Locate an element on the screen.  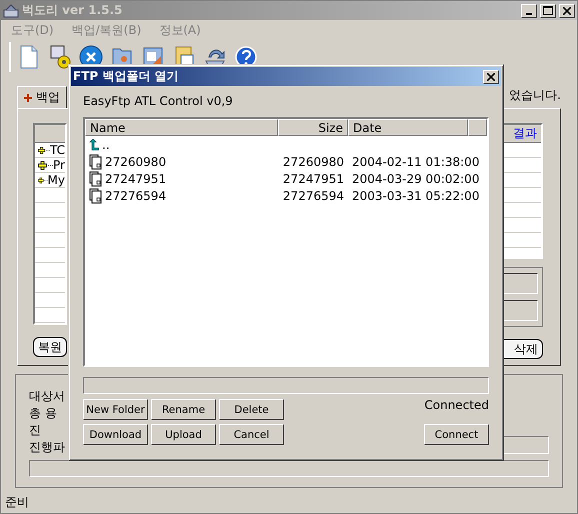
tree-item: TC is located at coordinates (57, 150).